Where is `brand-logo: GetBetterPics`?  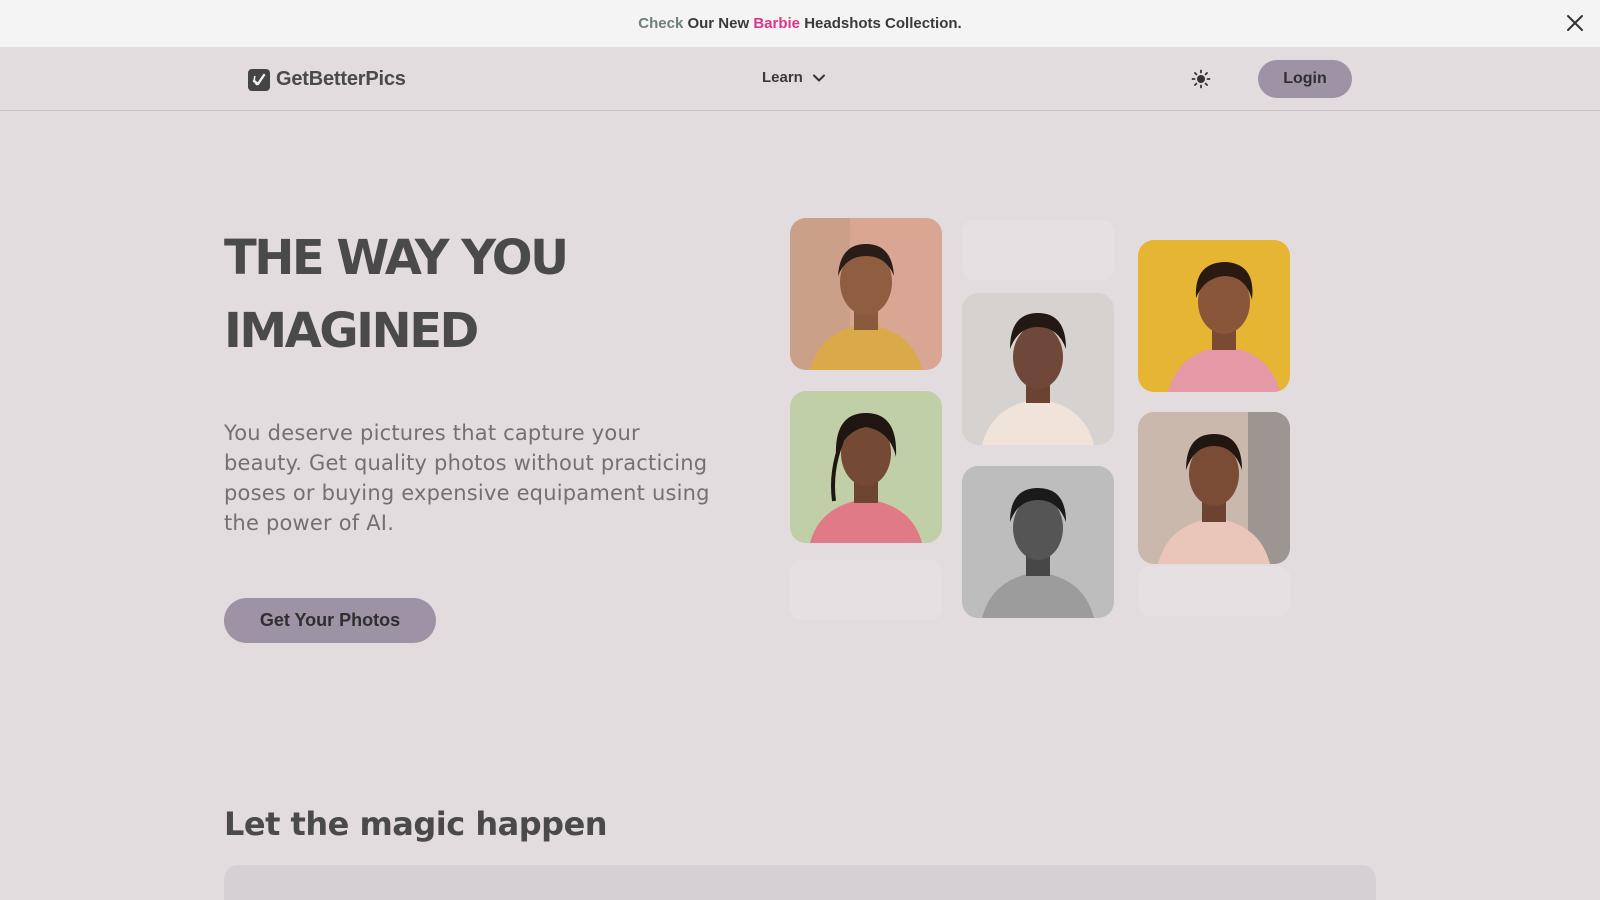
brand-logo: GetBetterPics is located at coordinates (327, 79).